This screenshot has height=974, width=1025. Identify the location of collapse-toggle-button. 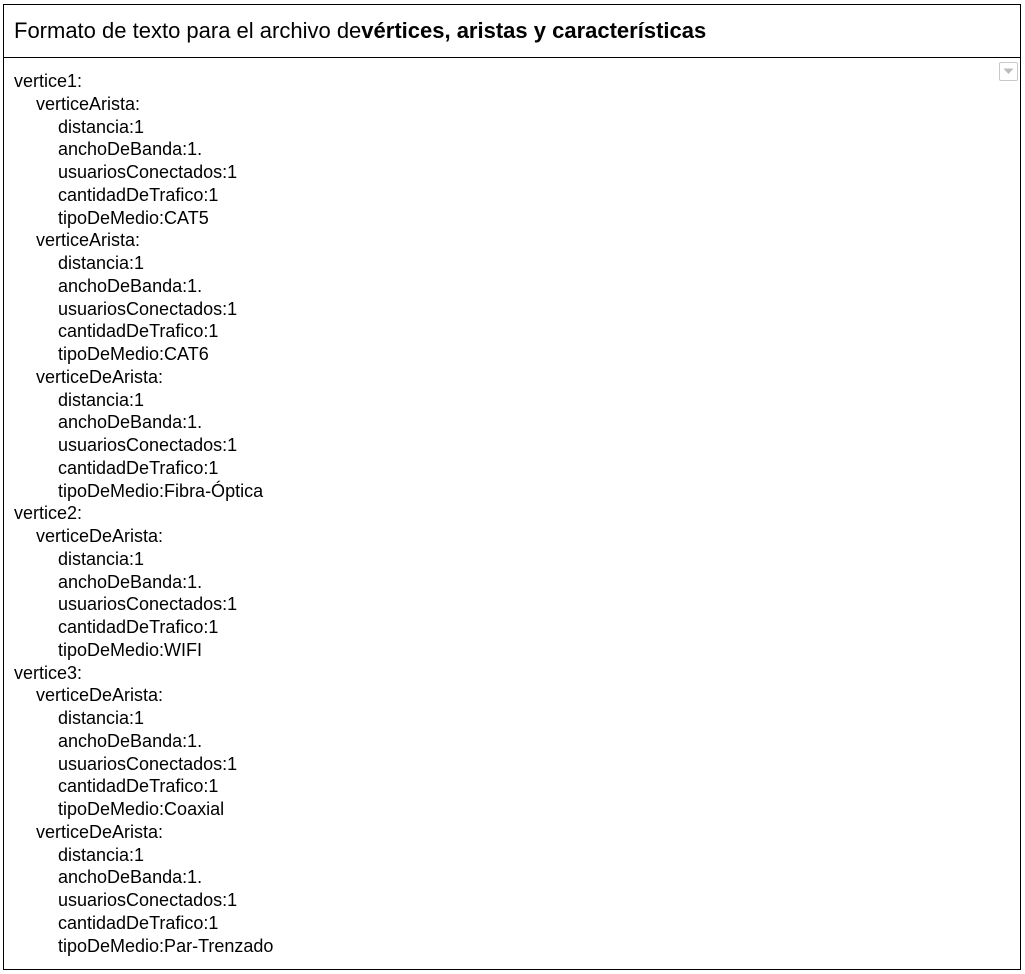
(1008, 71).